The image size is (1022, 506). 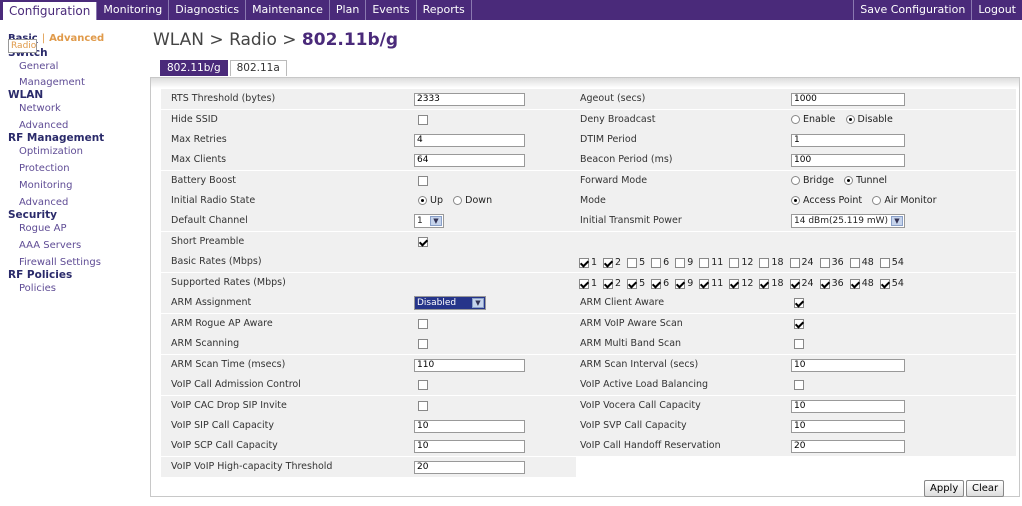 I want to click on max-retries-input: 4, so click(x=469, y=140).